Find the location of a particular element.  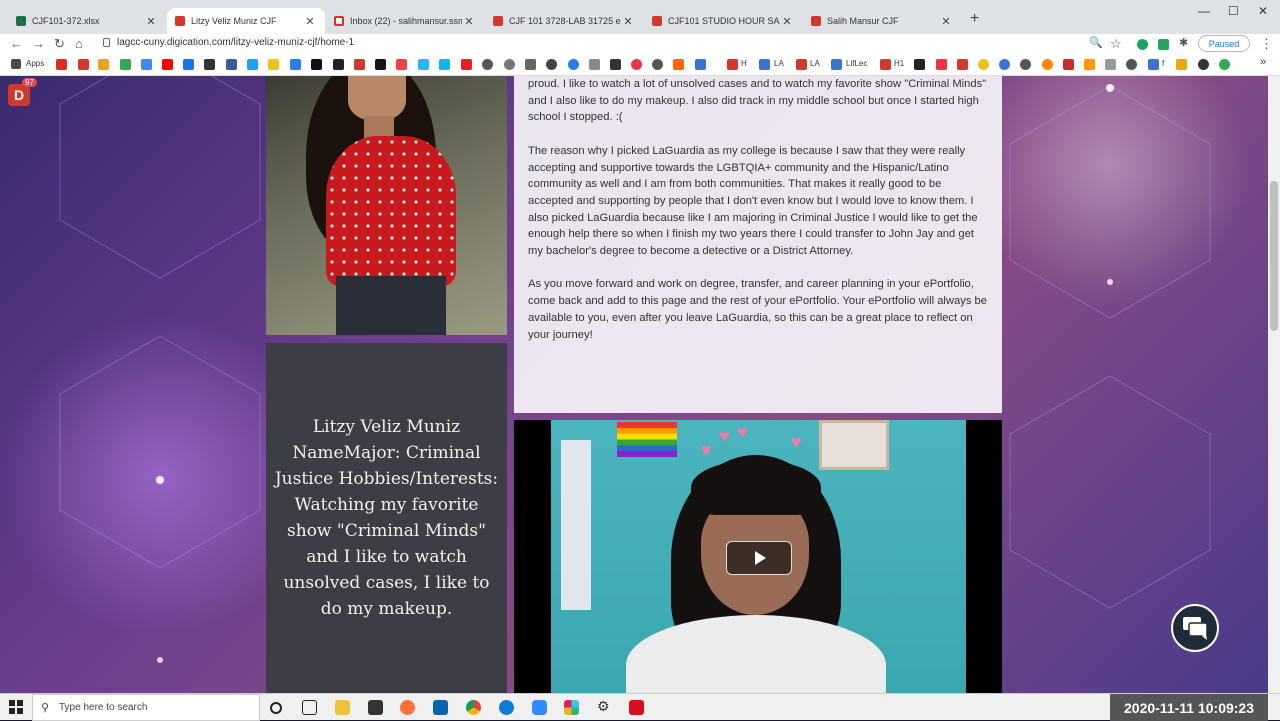

task-view-icon is located at coordinates (309, 707).